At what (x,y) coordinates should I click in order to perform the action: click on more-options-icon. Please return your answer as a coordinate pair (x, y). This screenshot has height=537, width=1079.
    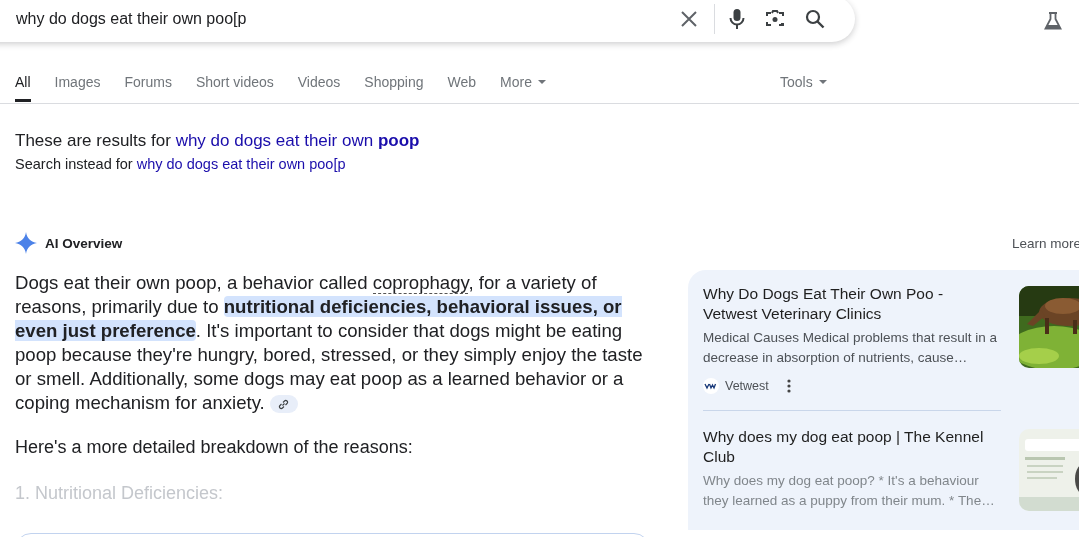
    Looking at the image, I should click on (788, 386).